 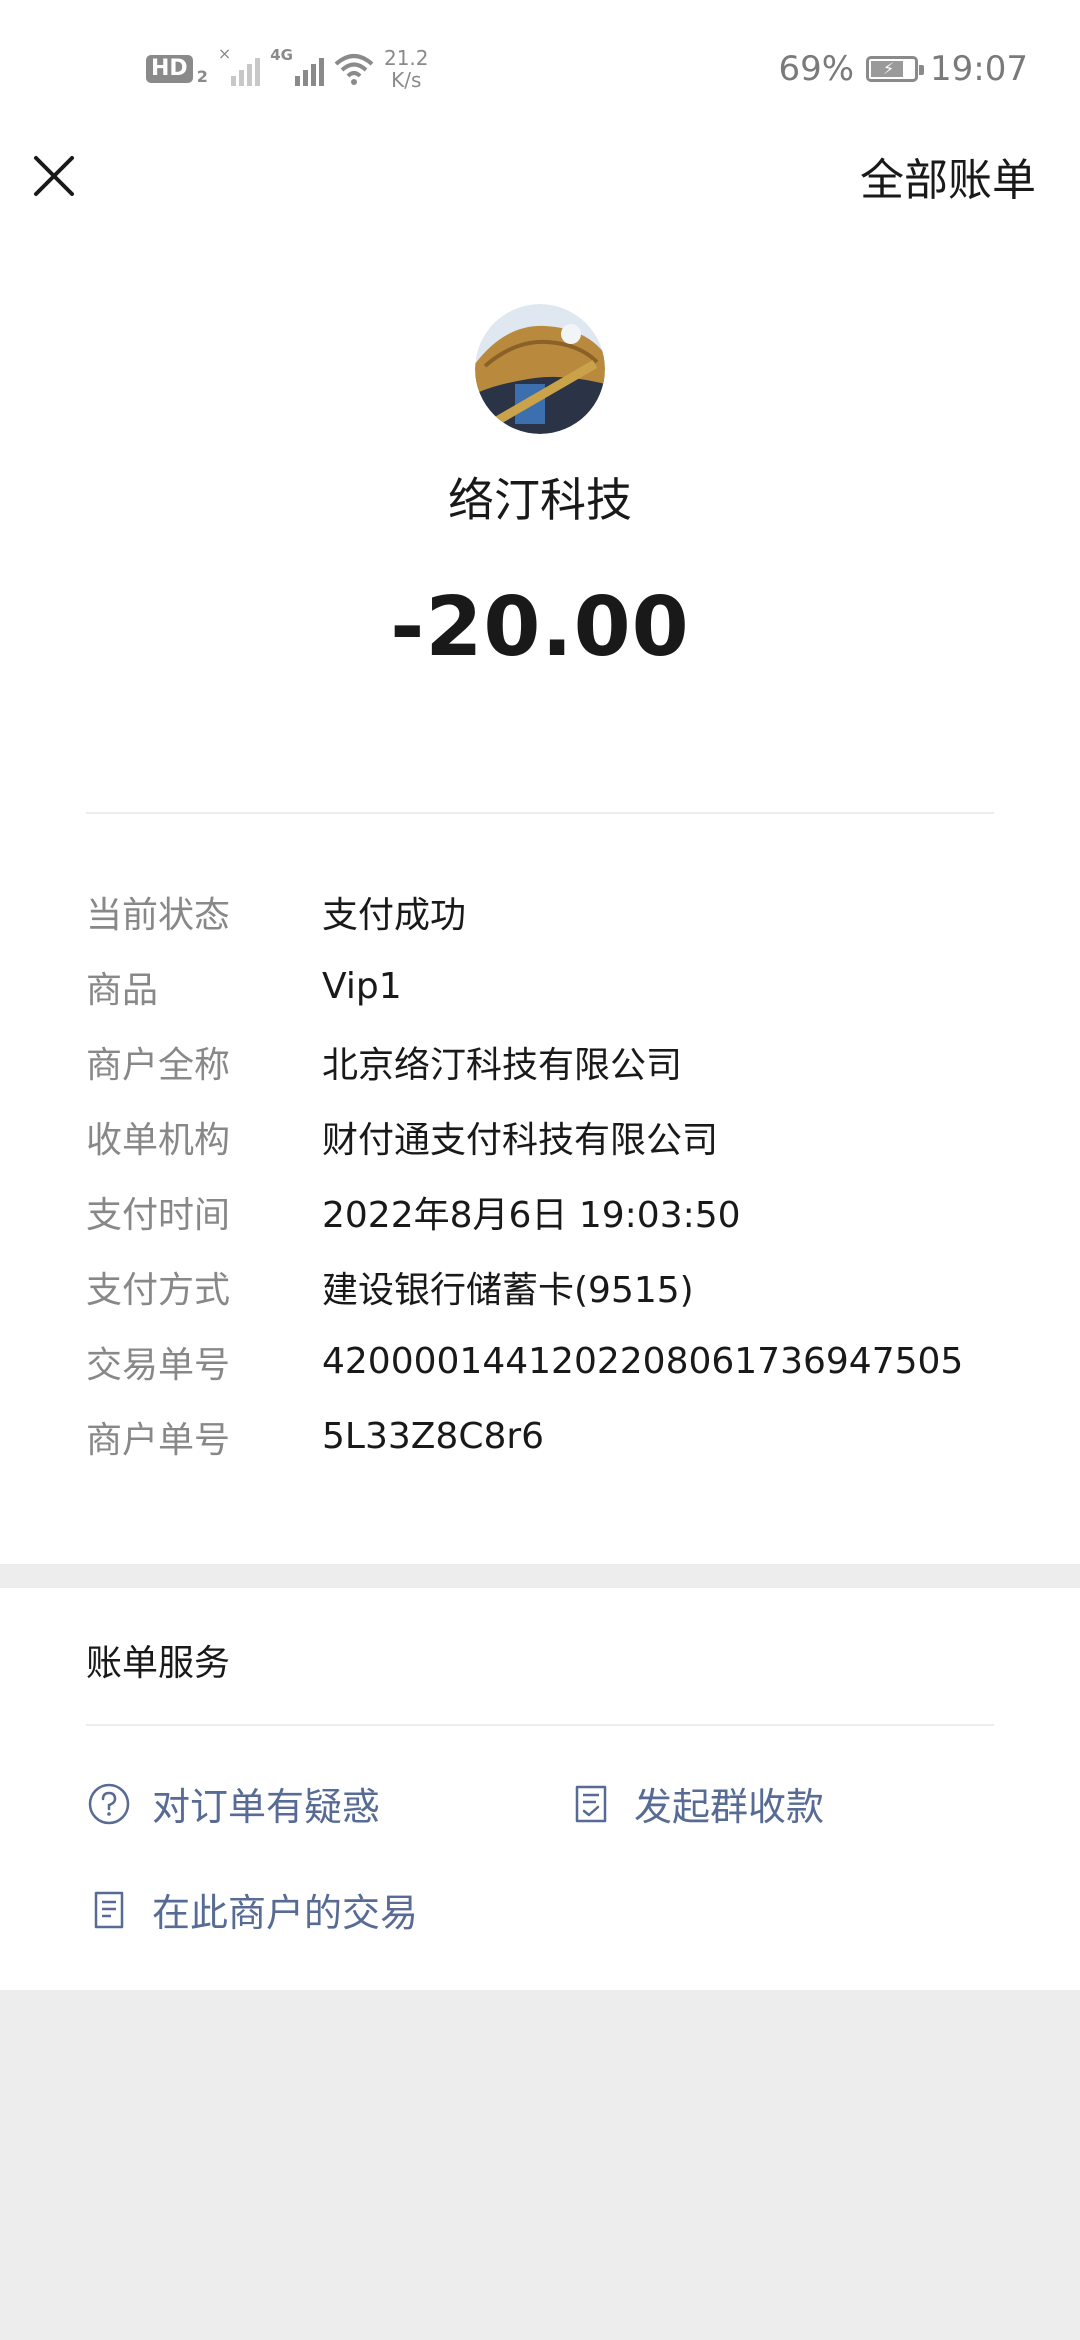 I want to click on question-circle-icon, so click(x=109, y=1803).